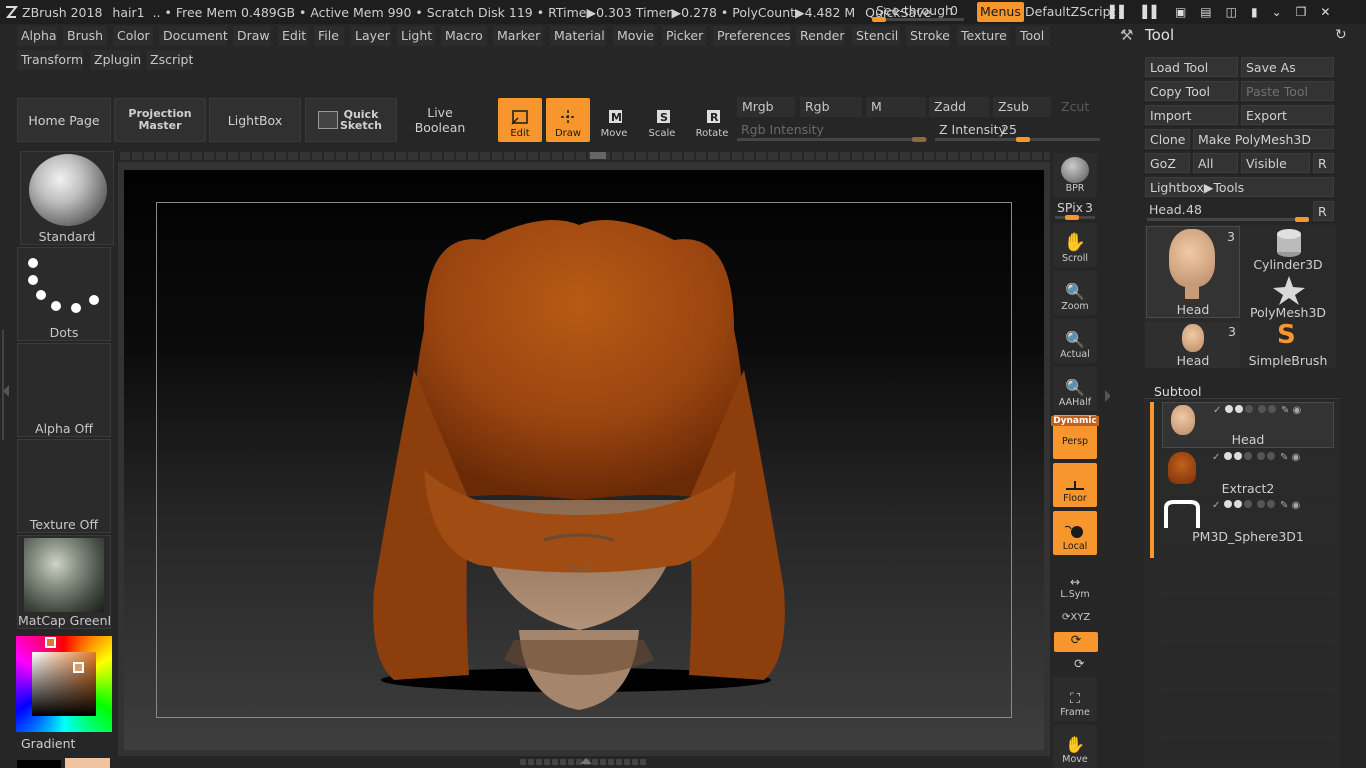 The height and width of the screenshot is (768, 1366). Describe the element at coordinates (193, 36) in the screenshot. I see `menu-document: Document` at that location.